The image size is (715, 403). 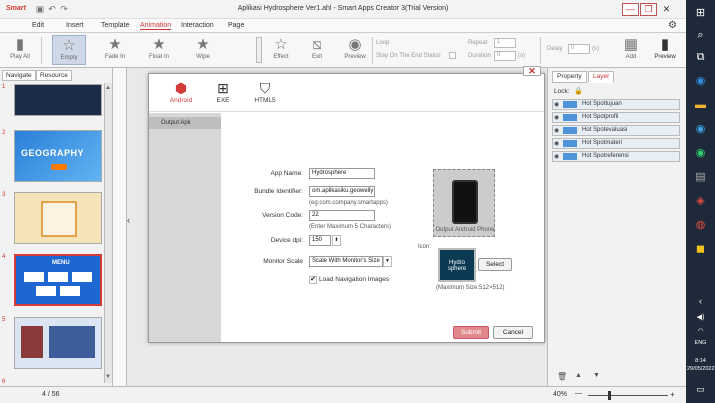 I want to click on slide-thumbnail-2: GEOGRAPHY, so click(x=58, y=156).